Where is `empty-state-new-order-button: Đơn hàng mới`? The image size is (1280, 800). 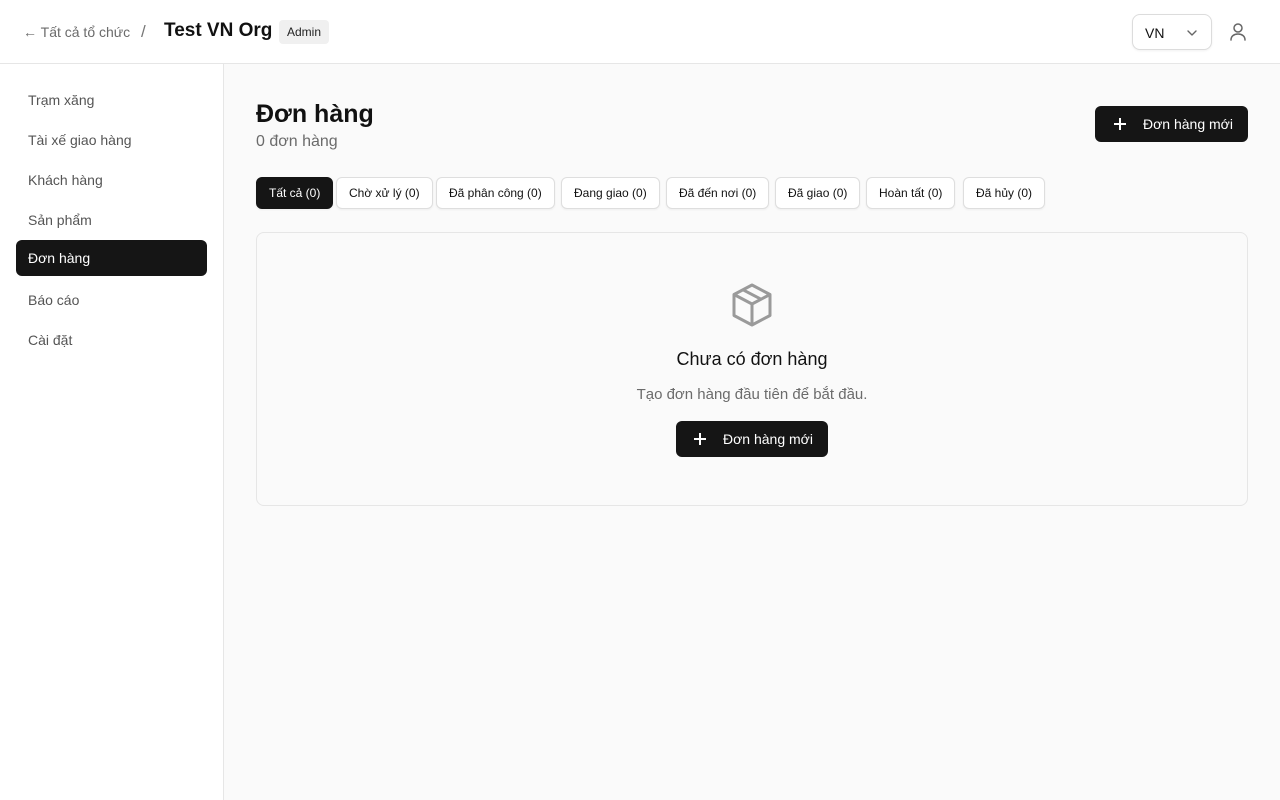
empty-state-new-order-button: Đơn hàng mới is located at coordinates (752, 439).